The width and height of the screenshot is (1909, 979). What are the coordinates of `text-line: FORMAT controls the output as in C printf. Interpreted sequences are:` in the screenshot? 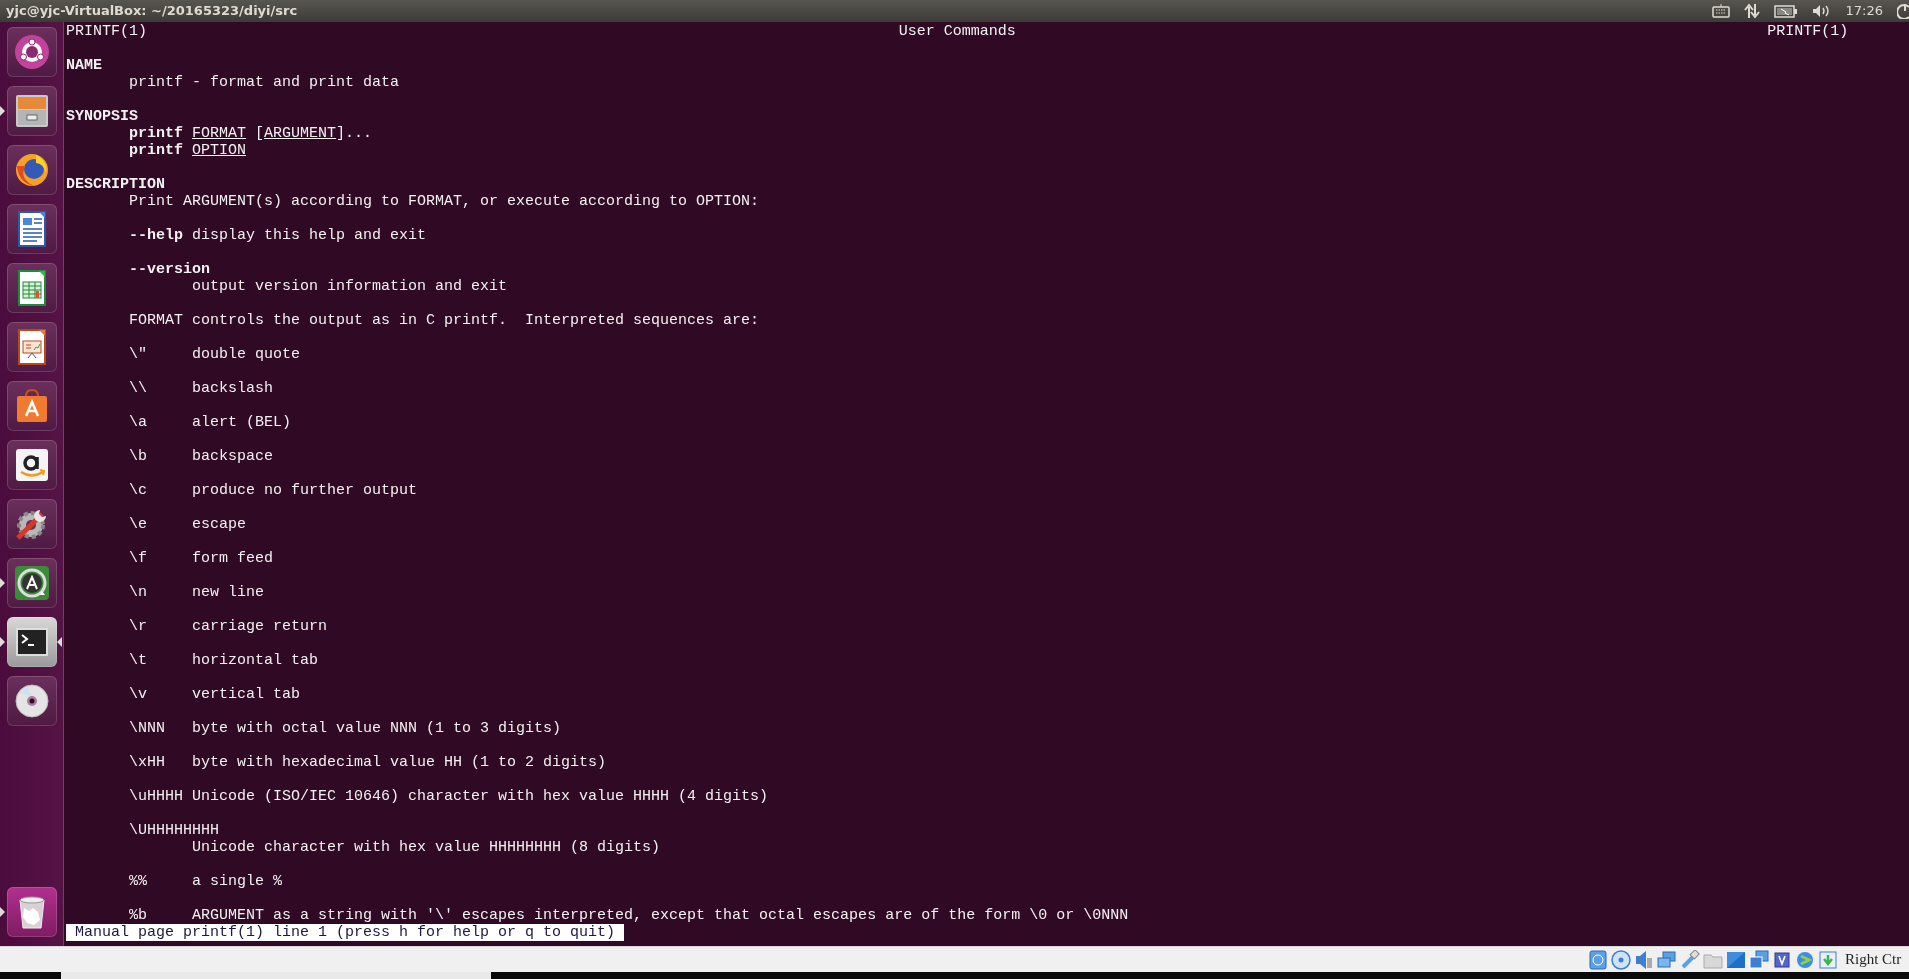 It's located at (444, 320).